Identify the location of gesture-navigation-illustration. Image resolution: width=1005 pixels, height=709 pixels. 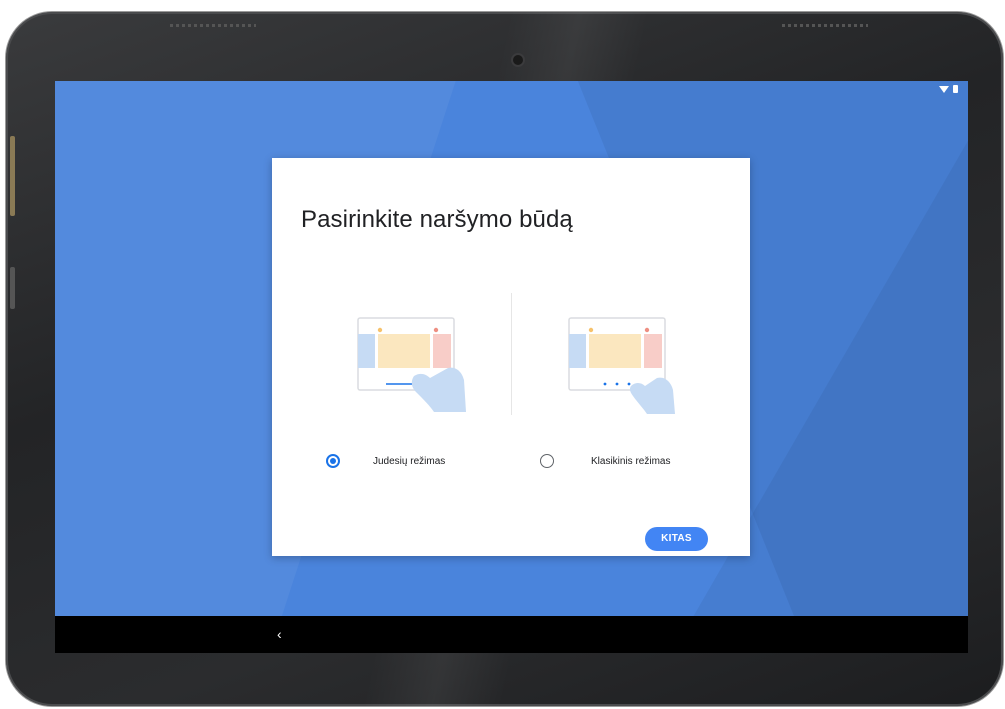
(411, 364).